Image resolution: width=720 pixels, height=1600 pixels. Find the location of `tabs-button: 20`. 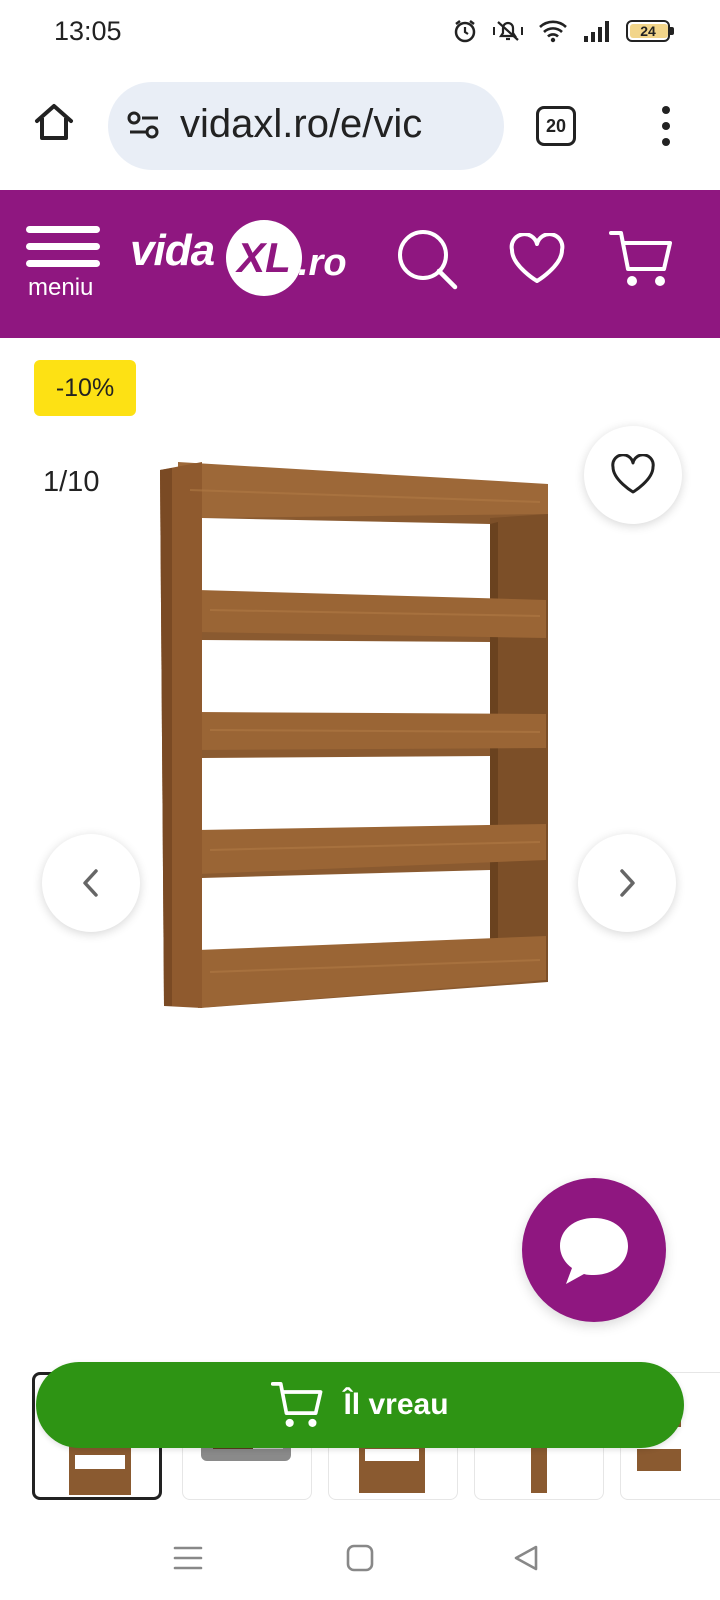

tabs-button: 20 is located at coordinates (556, 126).